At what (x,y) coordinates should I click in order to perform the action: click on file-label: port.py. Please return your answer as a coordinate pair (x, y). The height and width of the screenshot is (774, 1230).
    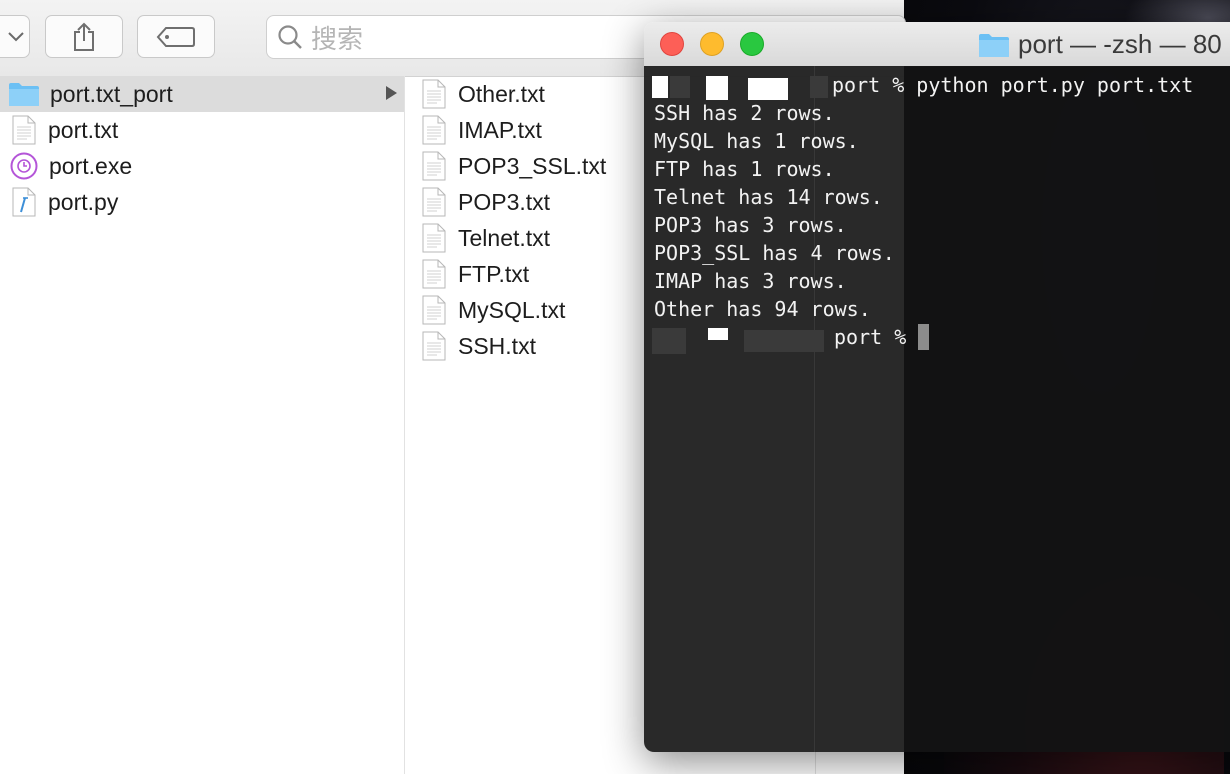
    Looking at the image, I should click on (83, 201).